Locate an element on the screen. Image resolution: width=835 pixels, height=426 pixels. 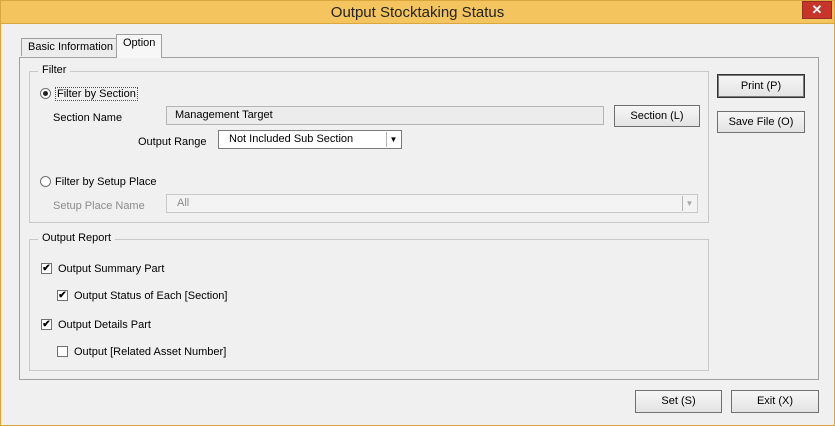
close-button: ✕ is located at coordinates (817, 10).